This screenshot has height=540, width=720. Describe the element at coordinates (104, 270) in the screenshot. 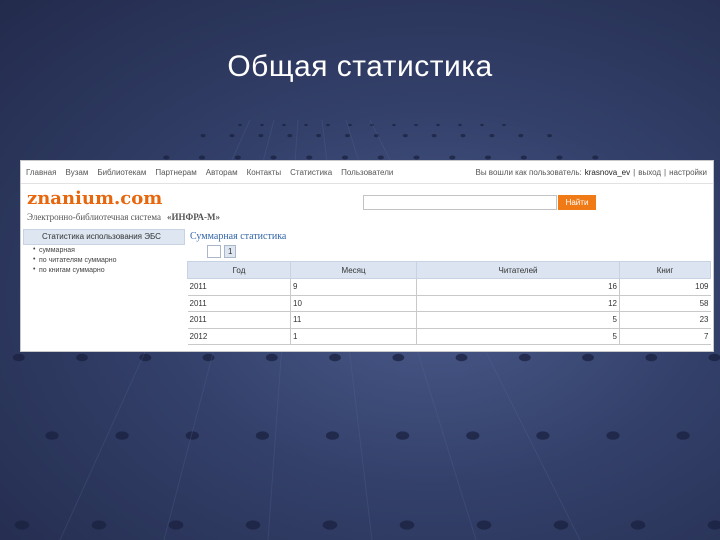

I see `sidebar-item-by-books: по книгам суммарно` at that location.